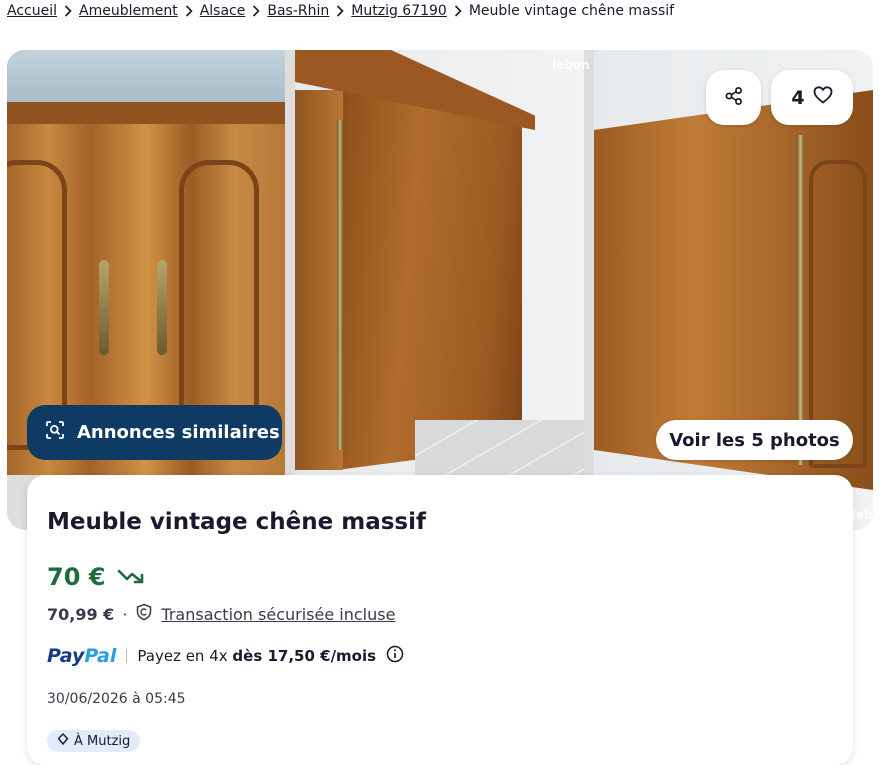  I want to click on secure-transaction-link: Transaction sécurisée incluse, so click(278, 614).